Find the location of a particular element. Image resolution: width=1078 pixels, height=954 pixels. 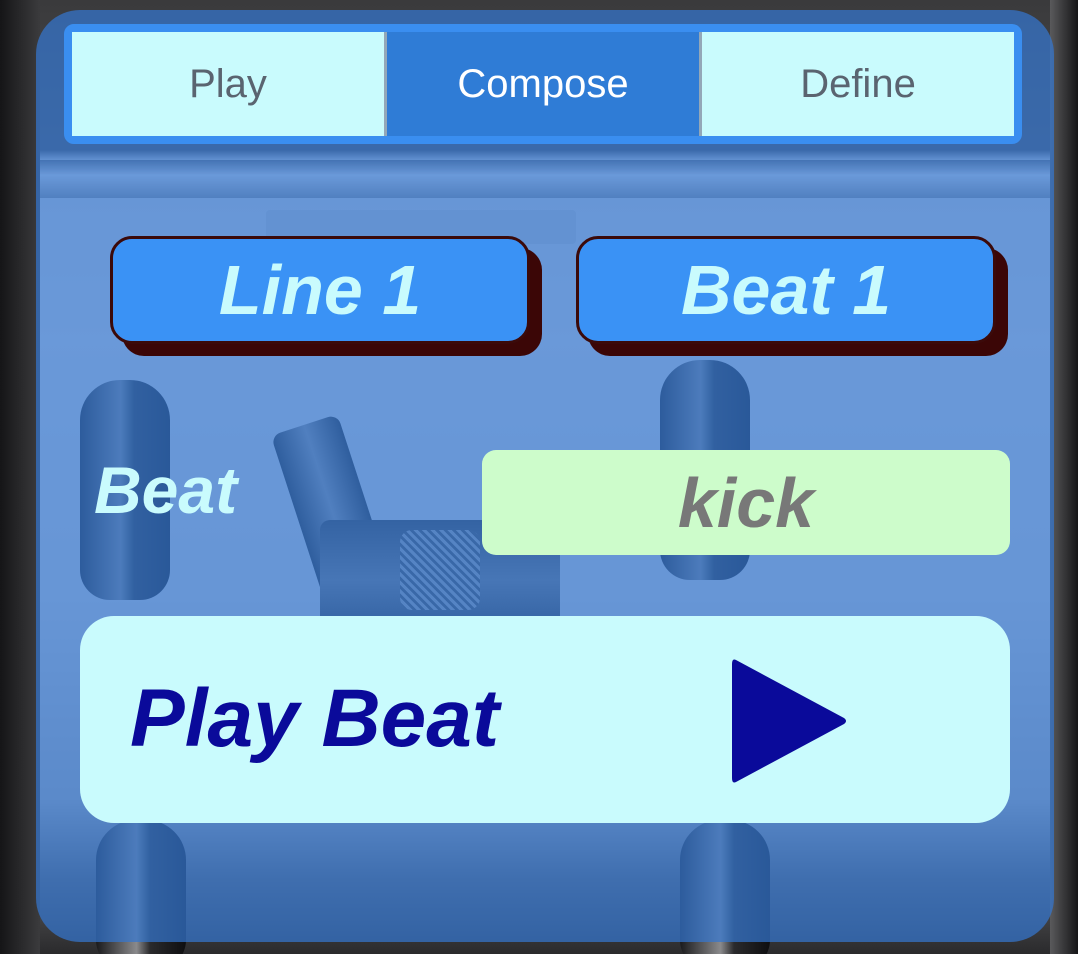

tab-compose: Compose is located at coordinates (544, 84).